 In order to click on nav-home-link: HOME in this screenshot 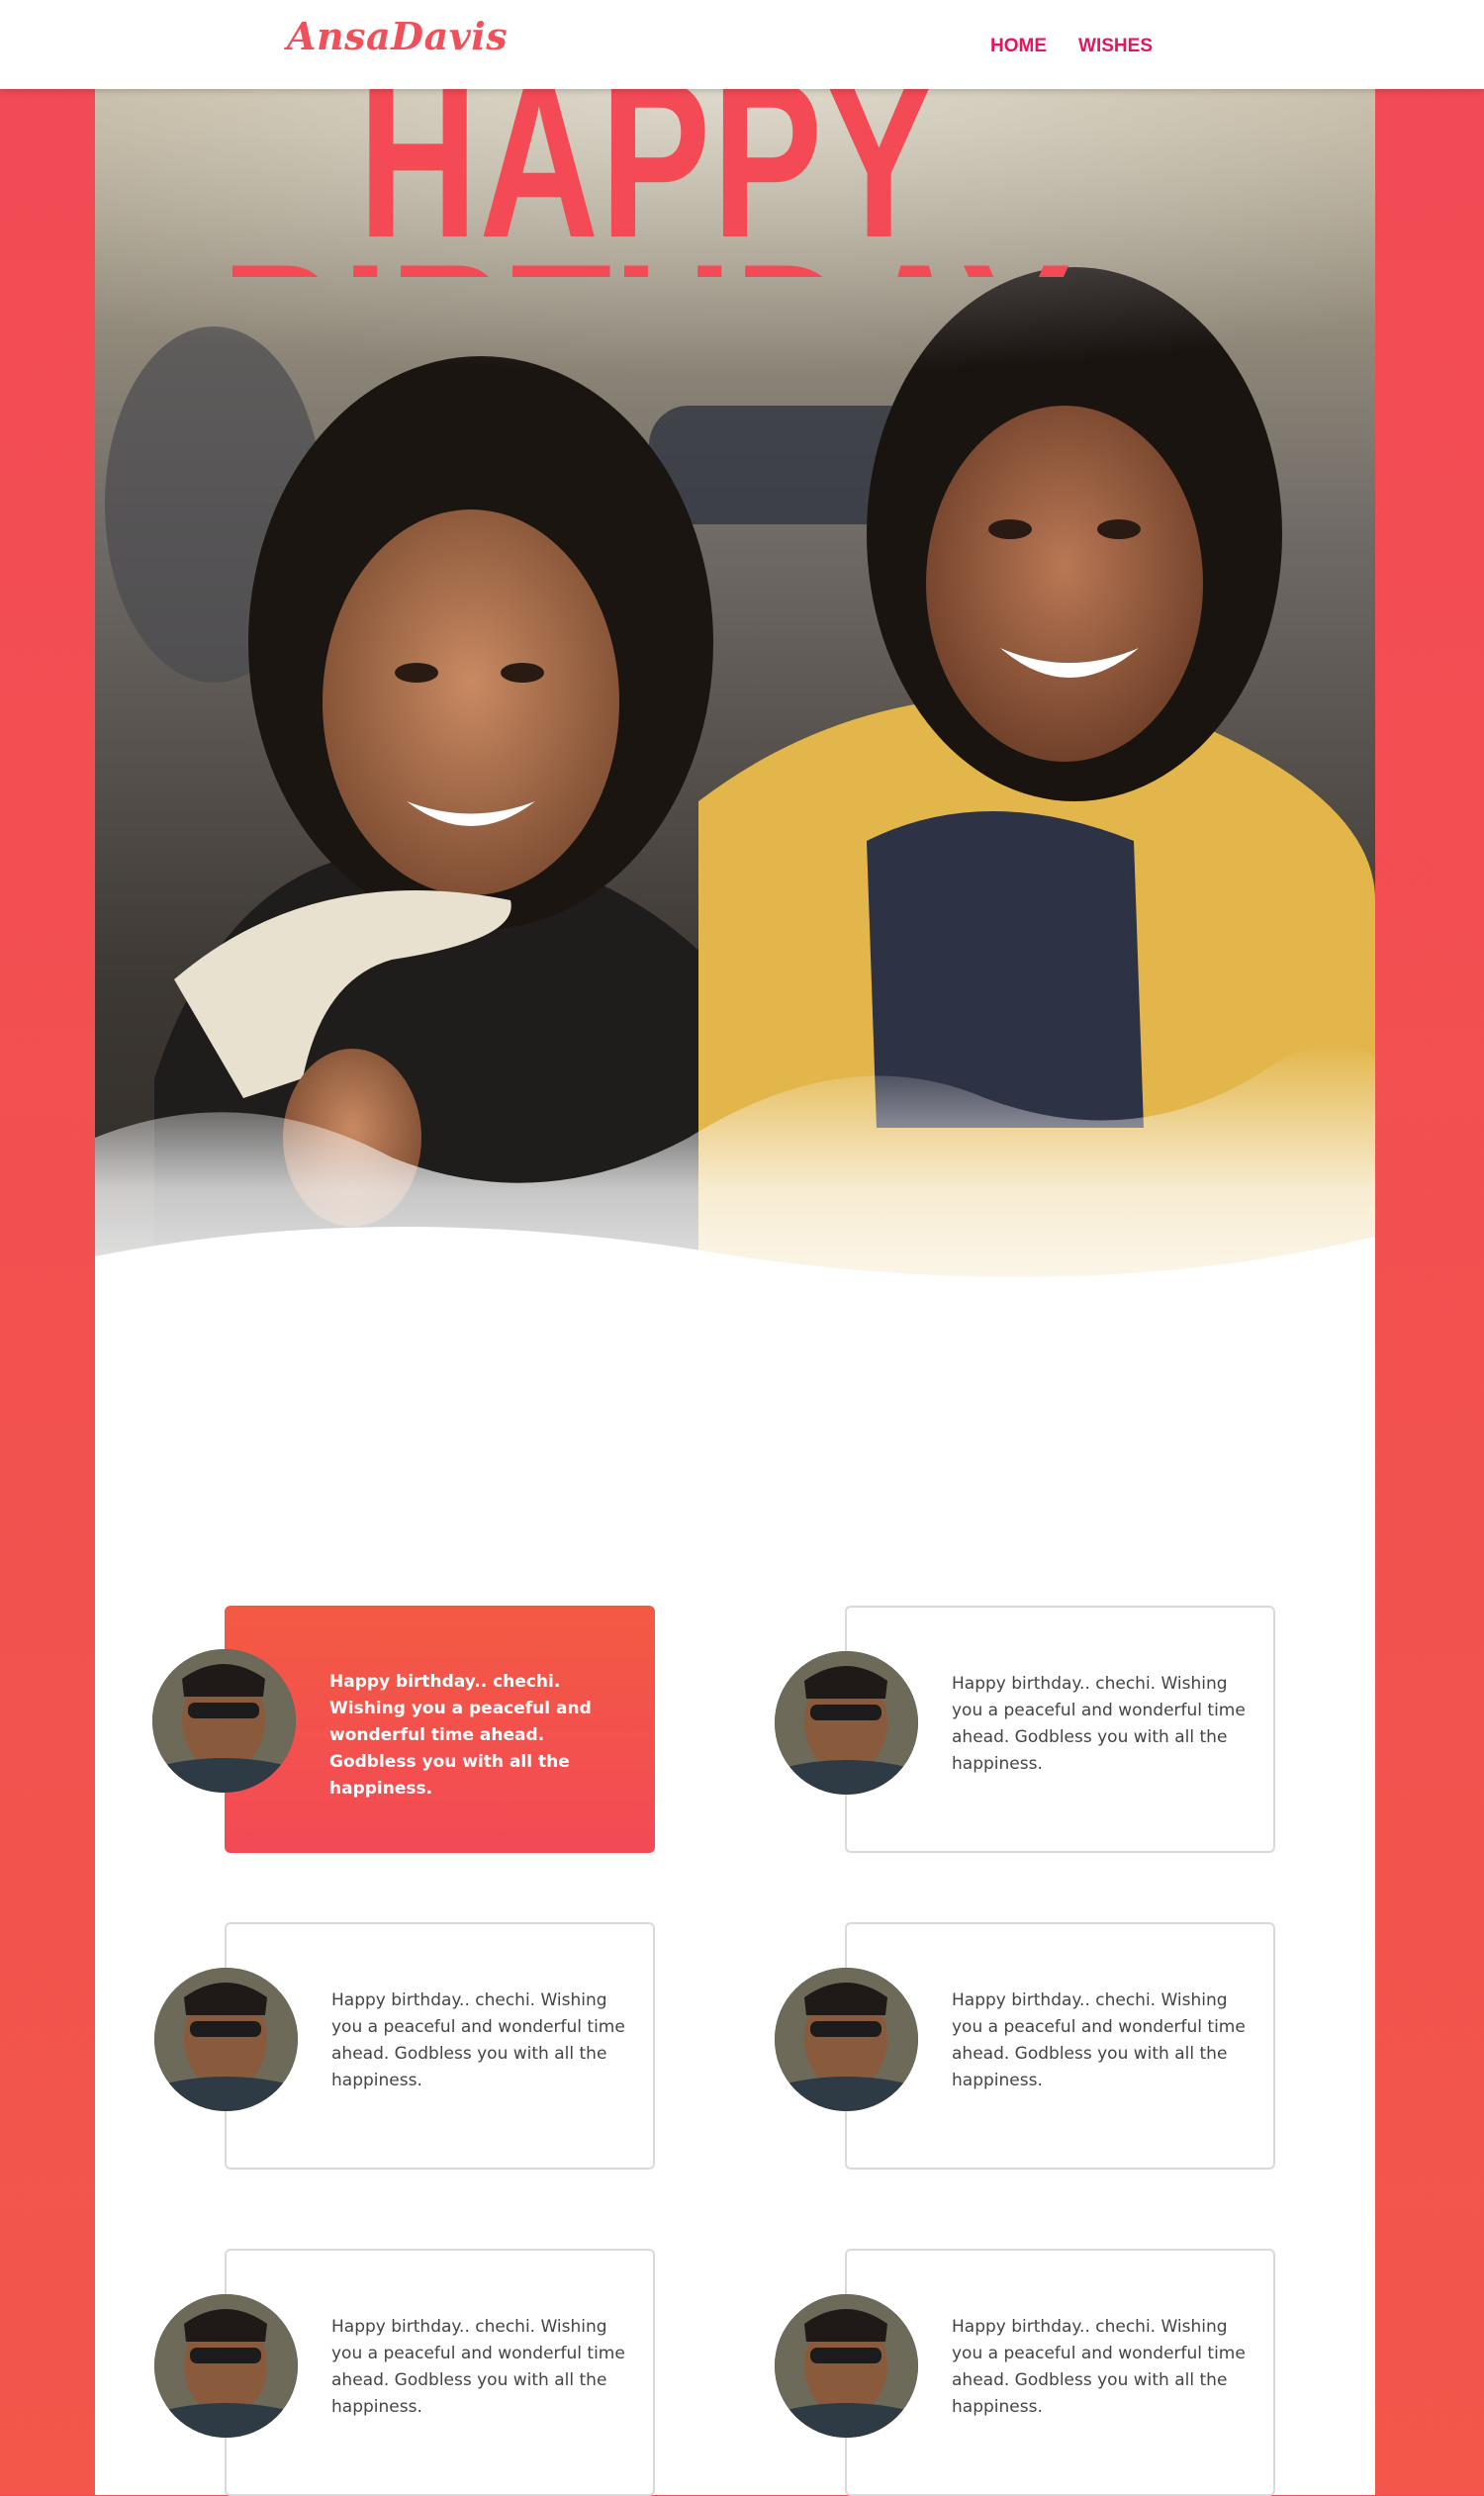, I will do `click(1018, 46)`.